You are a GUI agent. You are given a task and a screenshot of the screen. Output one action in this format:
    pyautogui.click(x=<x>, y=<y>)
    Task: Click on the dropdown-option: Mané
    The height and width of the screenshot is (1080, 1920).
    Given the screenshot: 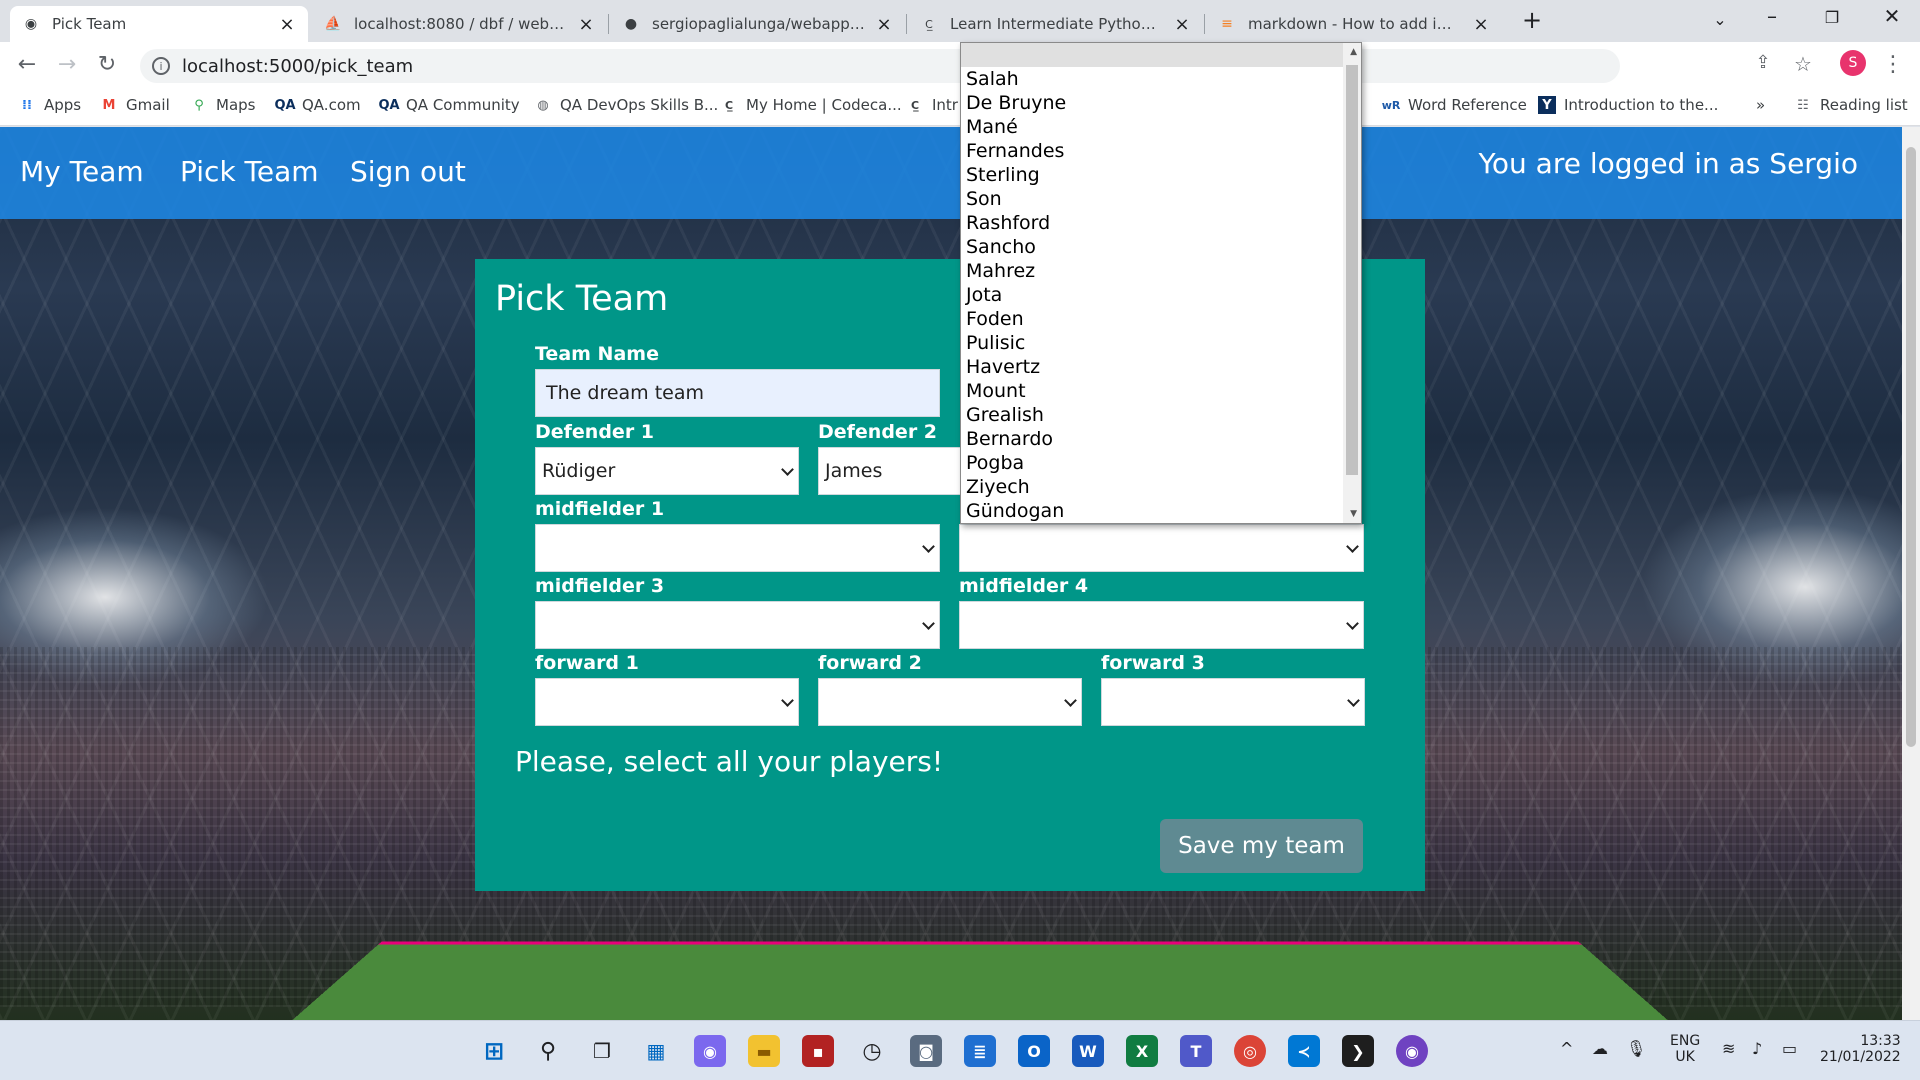 What is the action you would take?
    pyautogui.click(x=1161, y=127)
    